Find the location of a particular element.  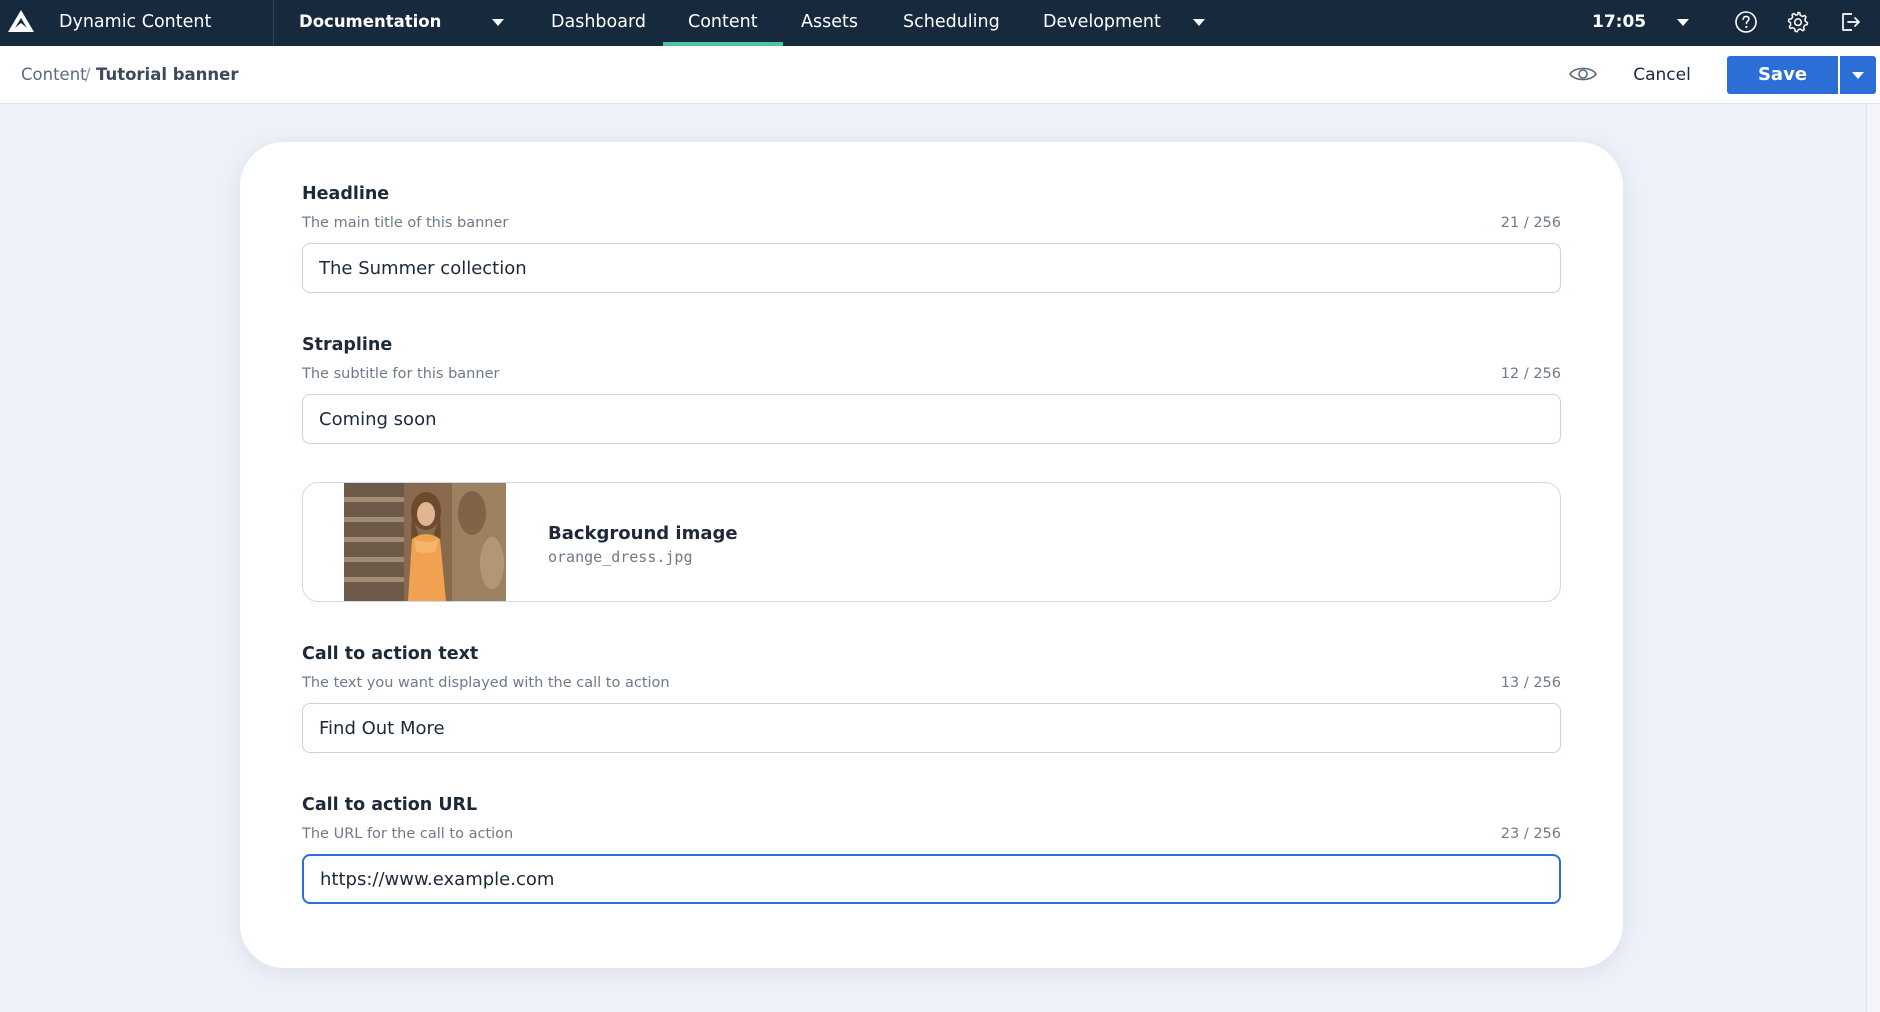

nav-content: Content is located at coordinates (723, 23).